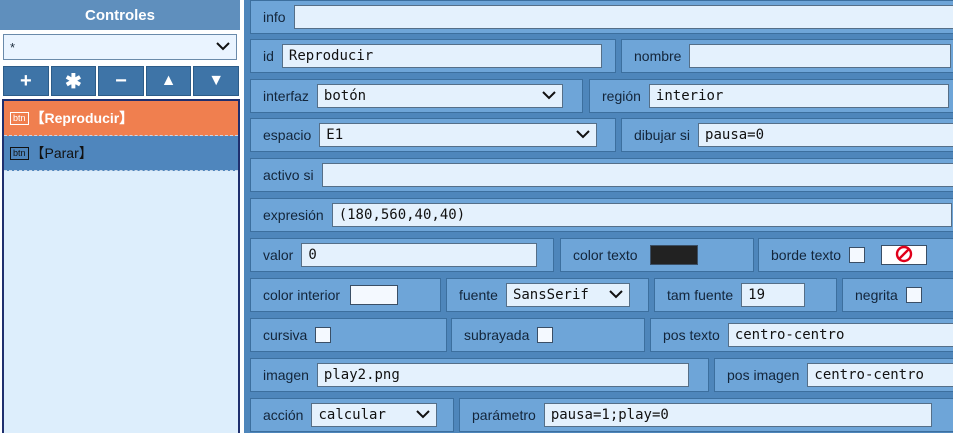 The height and width of the screenshot is (433, 953). Describe the element at coordinates (120, 15) in the screenshot. I see `sidebar-title: Controles` at that location.